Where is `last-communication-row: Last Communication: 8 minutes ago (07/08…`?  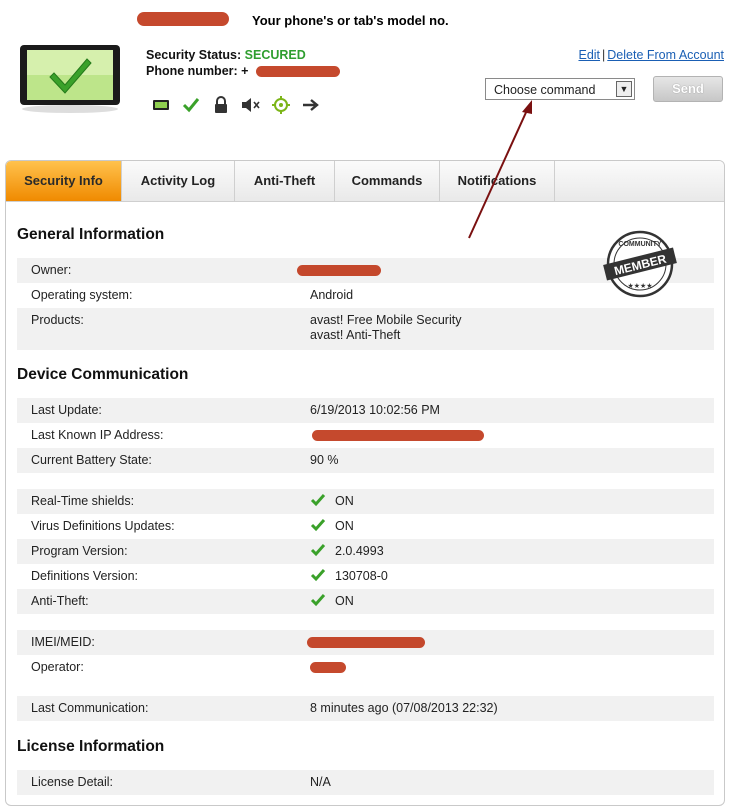
last-communication-row: Last Communication: 8 minutes ago (07/08… is located at coordinates (365, 708).